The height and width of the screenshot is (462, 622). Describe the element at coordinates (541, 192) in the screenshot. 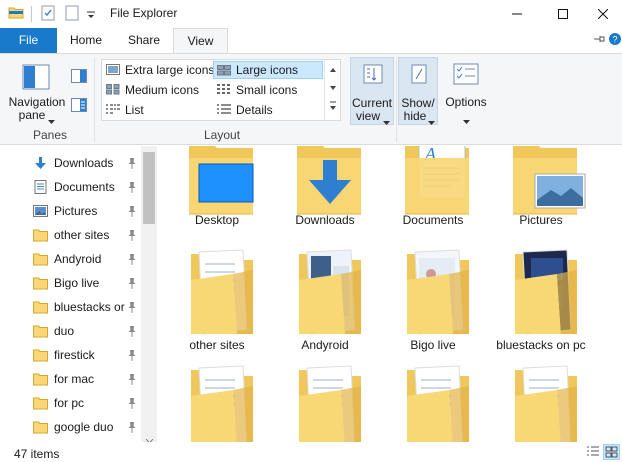

I see `folder-tile: Pictures` at that location.